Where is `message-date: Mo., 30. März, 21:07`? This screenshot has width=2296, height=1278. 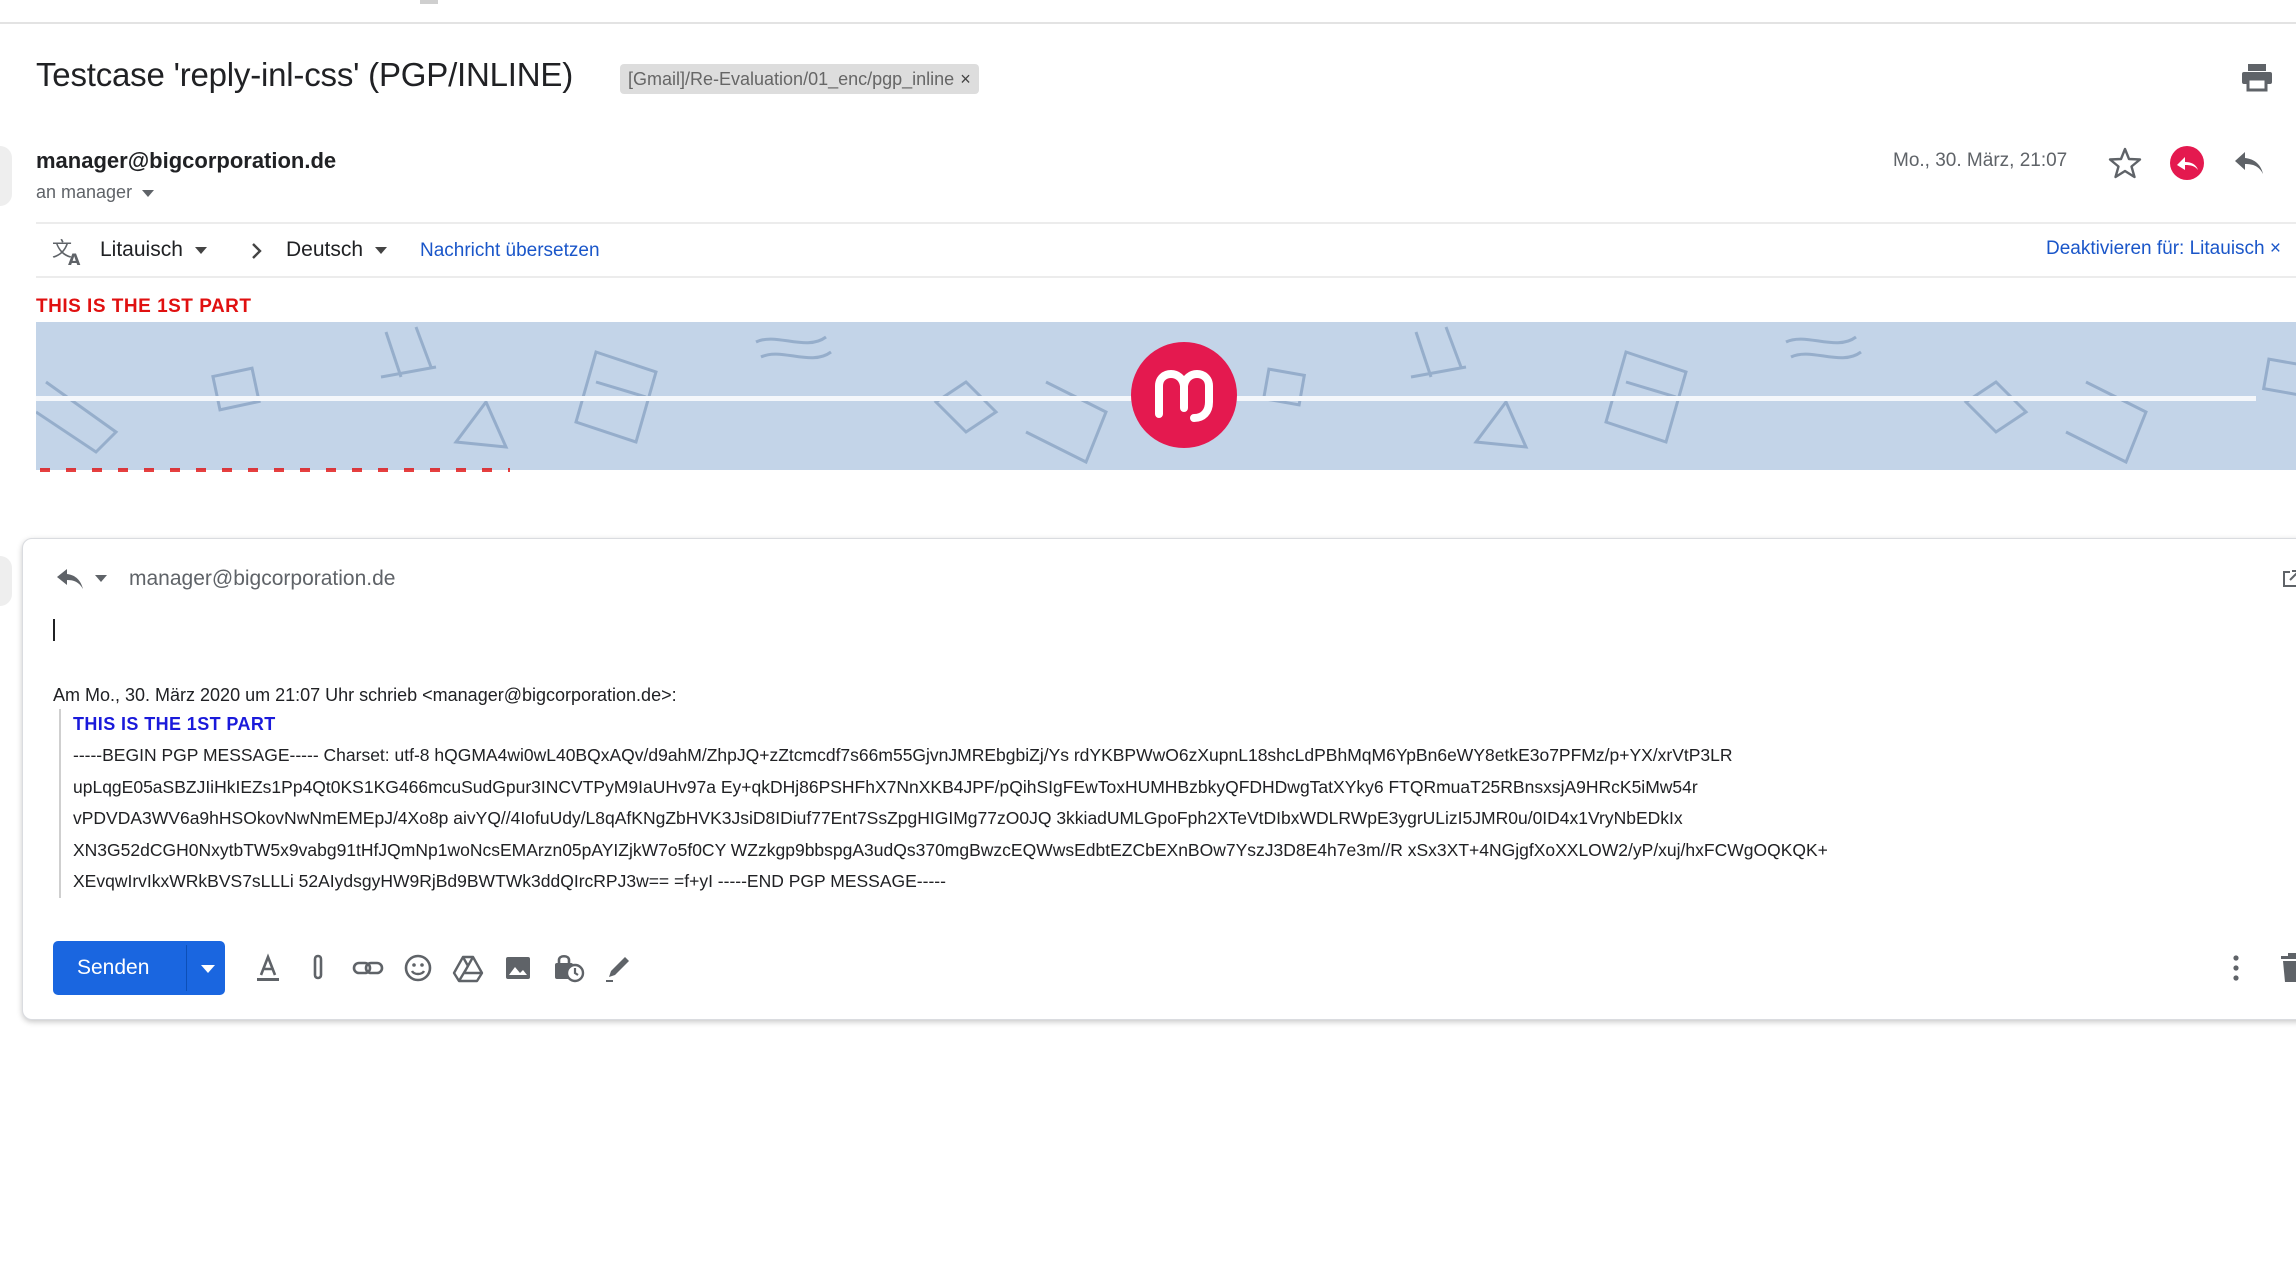
message-date: Mo., 30. März, 21:07 is located at coordinates (1980, 160).